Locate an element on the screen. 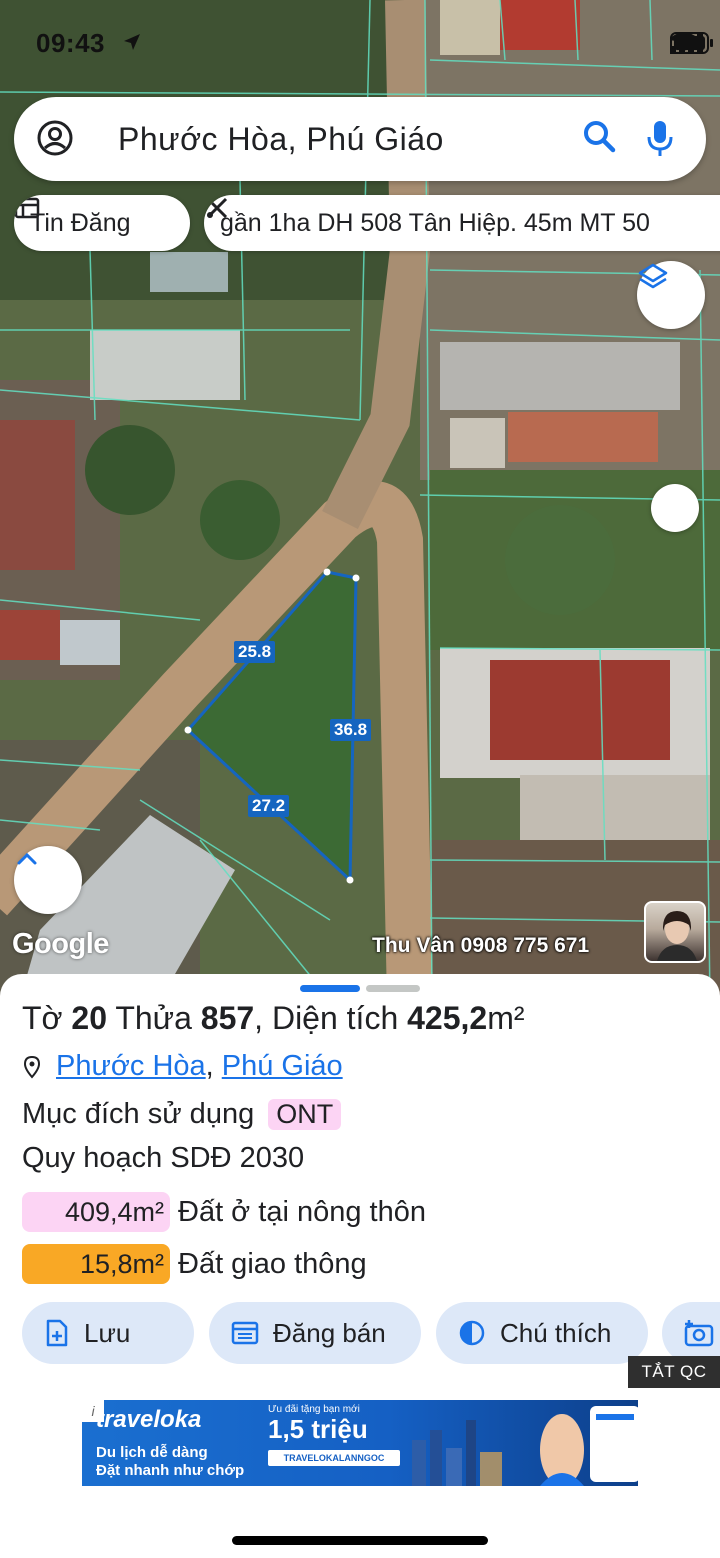 The image size is (720, 1558). sheet-number: 20 is located at coordinates (89, 1018).